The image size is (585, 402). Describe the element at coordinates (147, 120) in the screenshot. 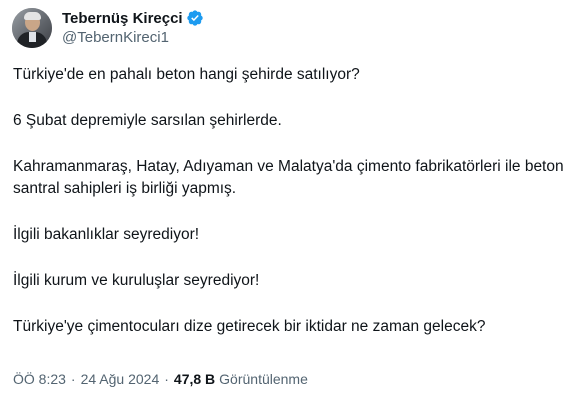

I see `tweet-paragraph: 6 Şubat depremiyle sarsılan şehirlerde.` at that location.